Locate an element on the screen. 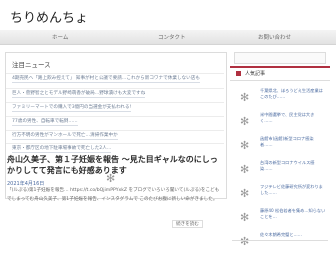 This screenshot has height=253, width=336. main-nav: ホーム コンタクト お問い合わせ is located at coordinates (168, 37).